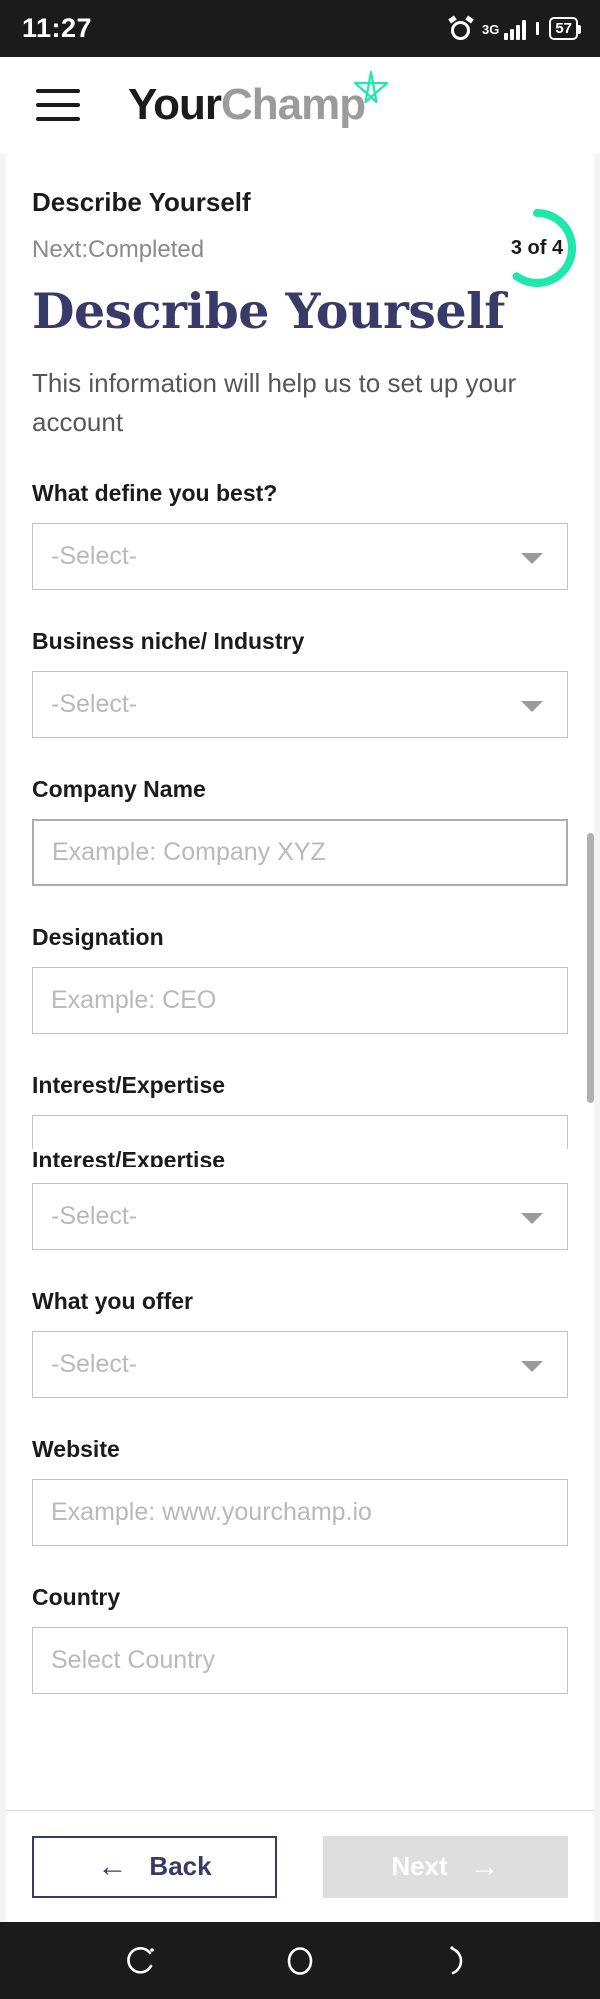  I want to click on company-name-input: Example: Company XYZ, so click(300, 852).